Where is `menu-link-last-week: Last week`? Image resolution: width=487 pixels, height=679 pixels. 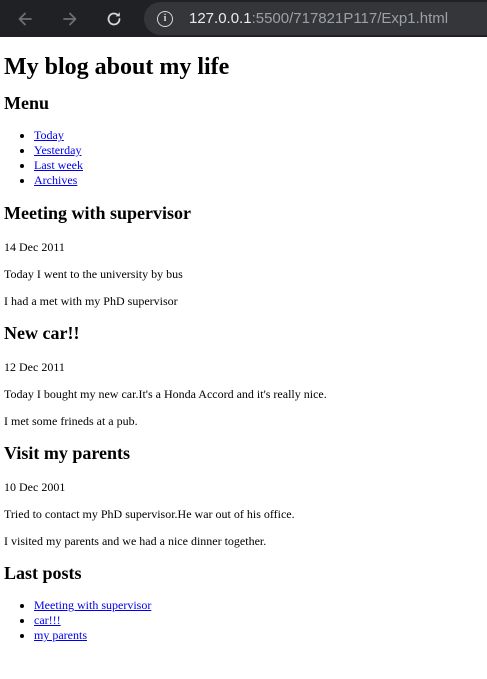
menu-link-last-week: Last week is located at coordinates (58, 165).